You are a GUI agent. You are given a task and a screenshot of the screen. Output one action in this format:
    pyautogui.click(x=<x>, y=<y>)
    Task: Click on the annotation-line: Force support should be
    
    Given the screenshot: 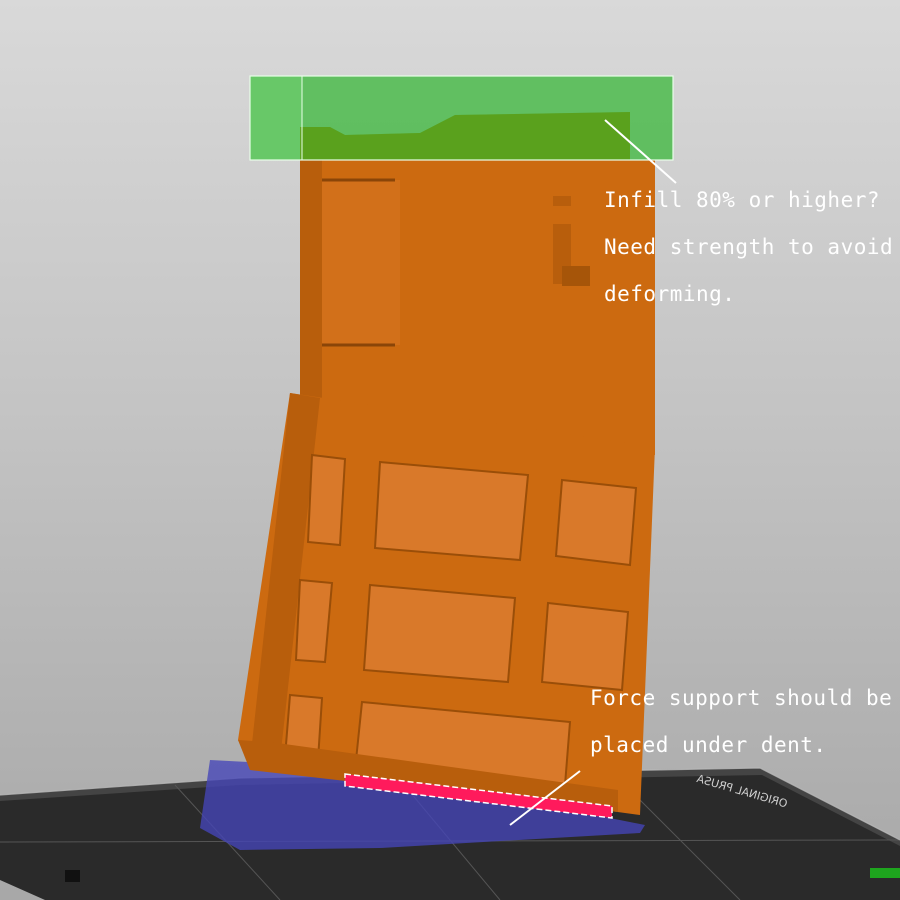 What is the action you would take?
    pyautogui.click(x=741, y=698)
    